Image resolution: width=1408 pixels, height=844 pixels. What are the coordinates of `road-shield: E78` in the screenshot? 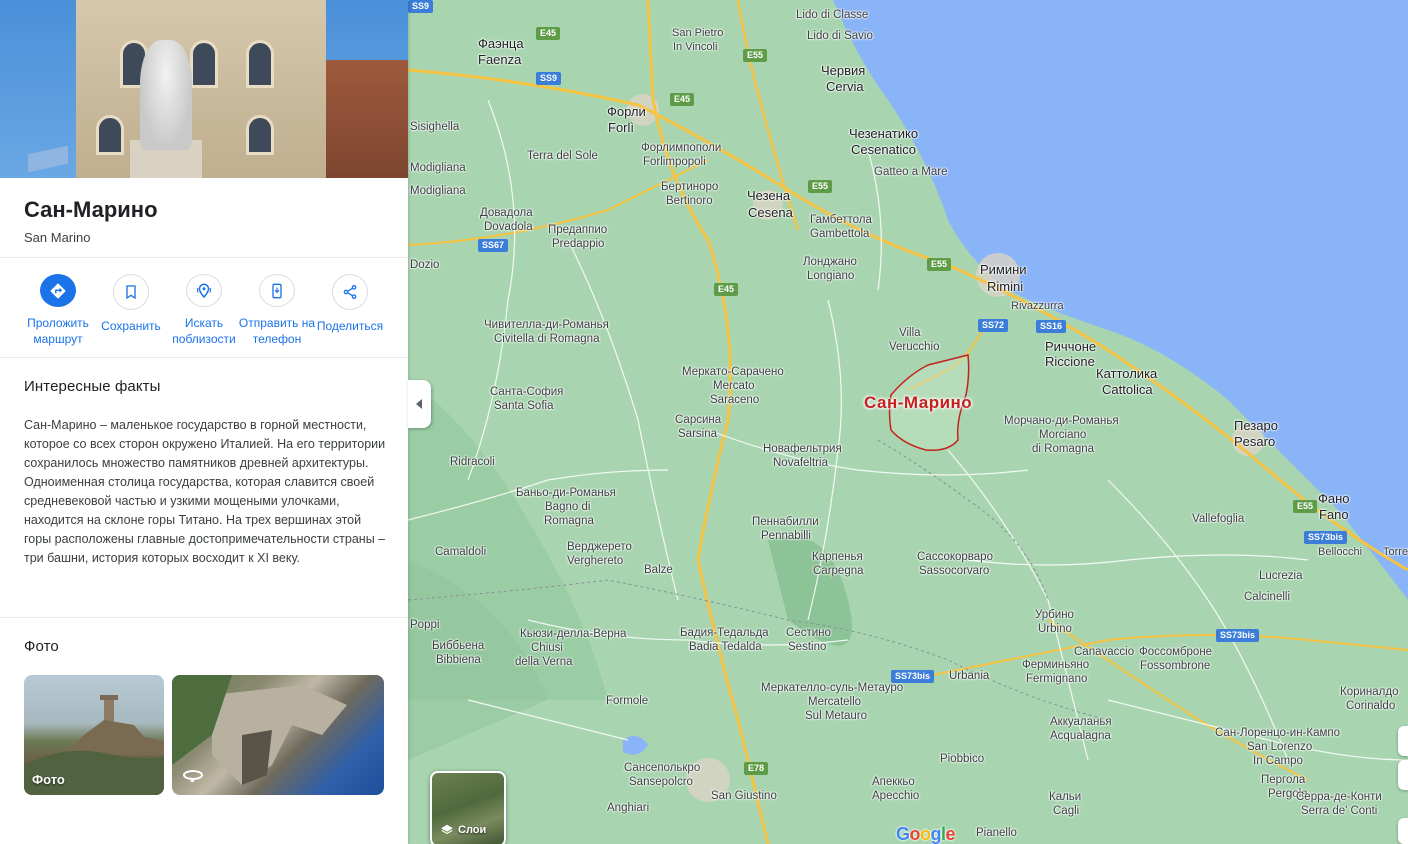 It's located at (756, 768).